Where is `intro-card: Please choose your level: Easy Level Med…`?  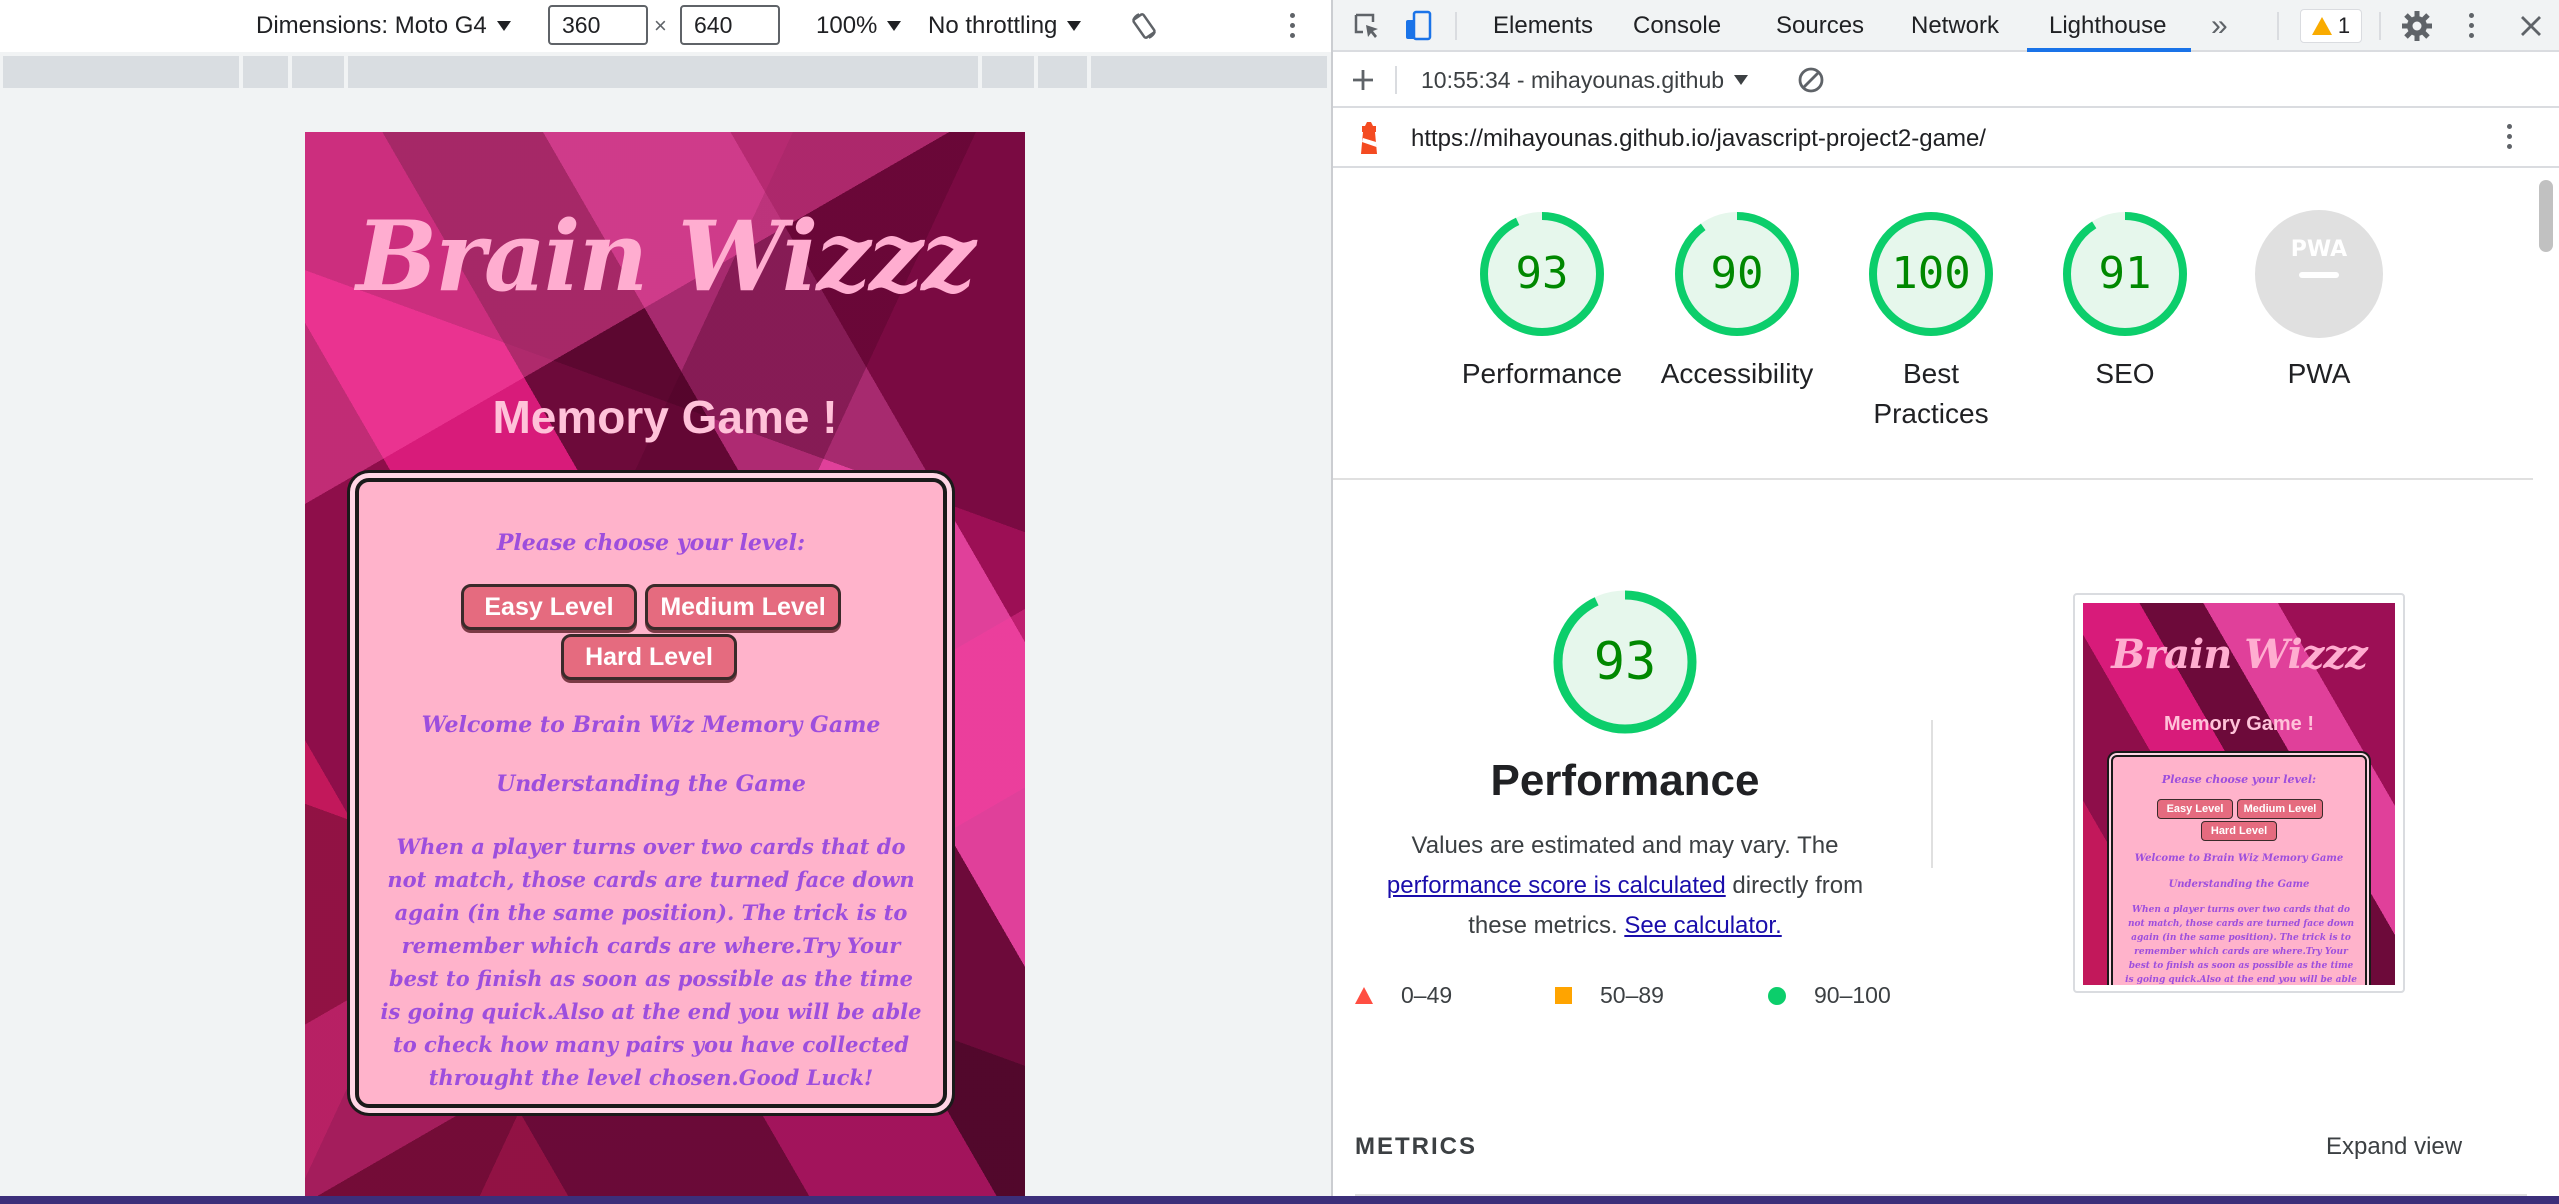 intro-card: Please choose your level: Easy Level Med… is located at coordinates (651, 793).